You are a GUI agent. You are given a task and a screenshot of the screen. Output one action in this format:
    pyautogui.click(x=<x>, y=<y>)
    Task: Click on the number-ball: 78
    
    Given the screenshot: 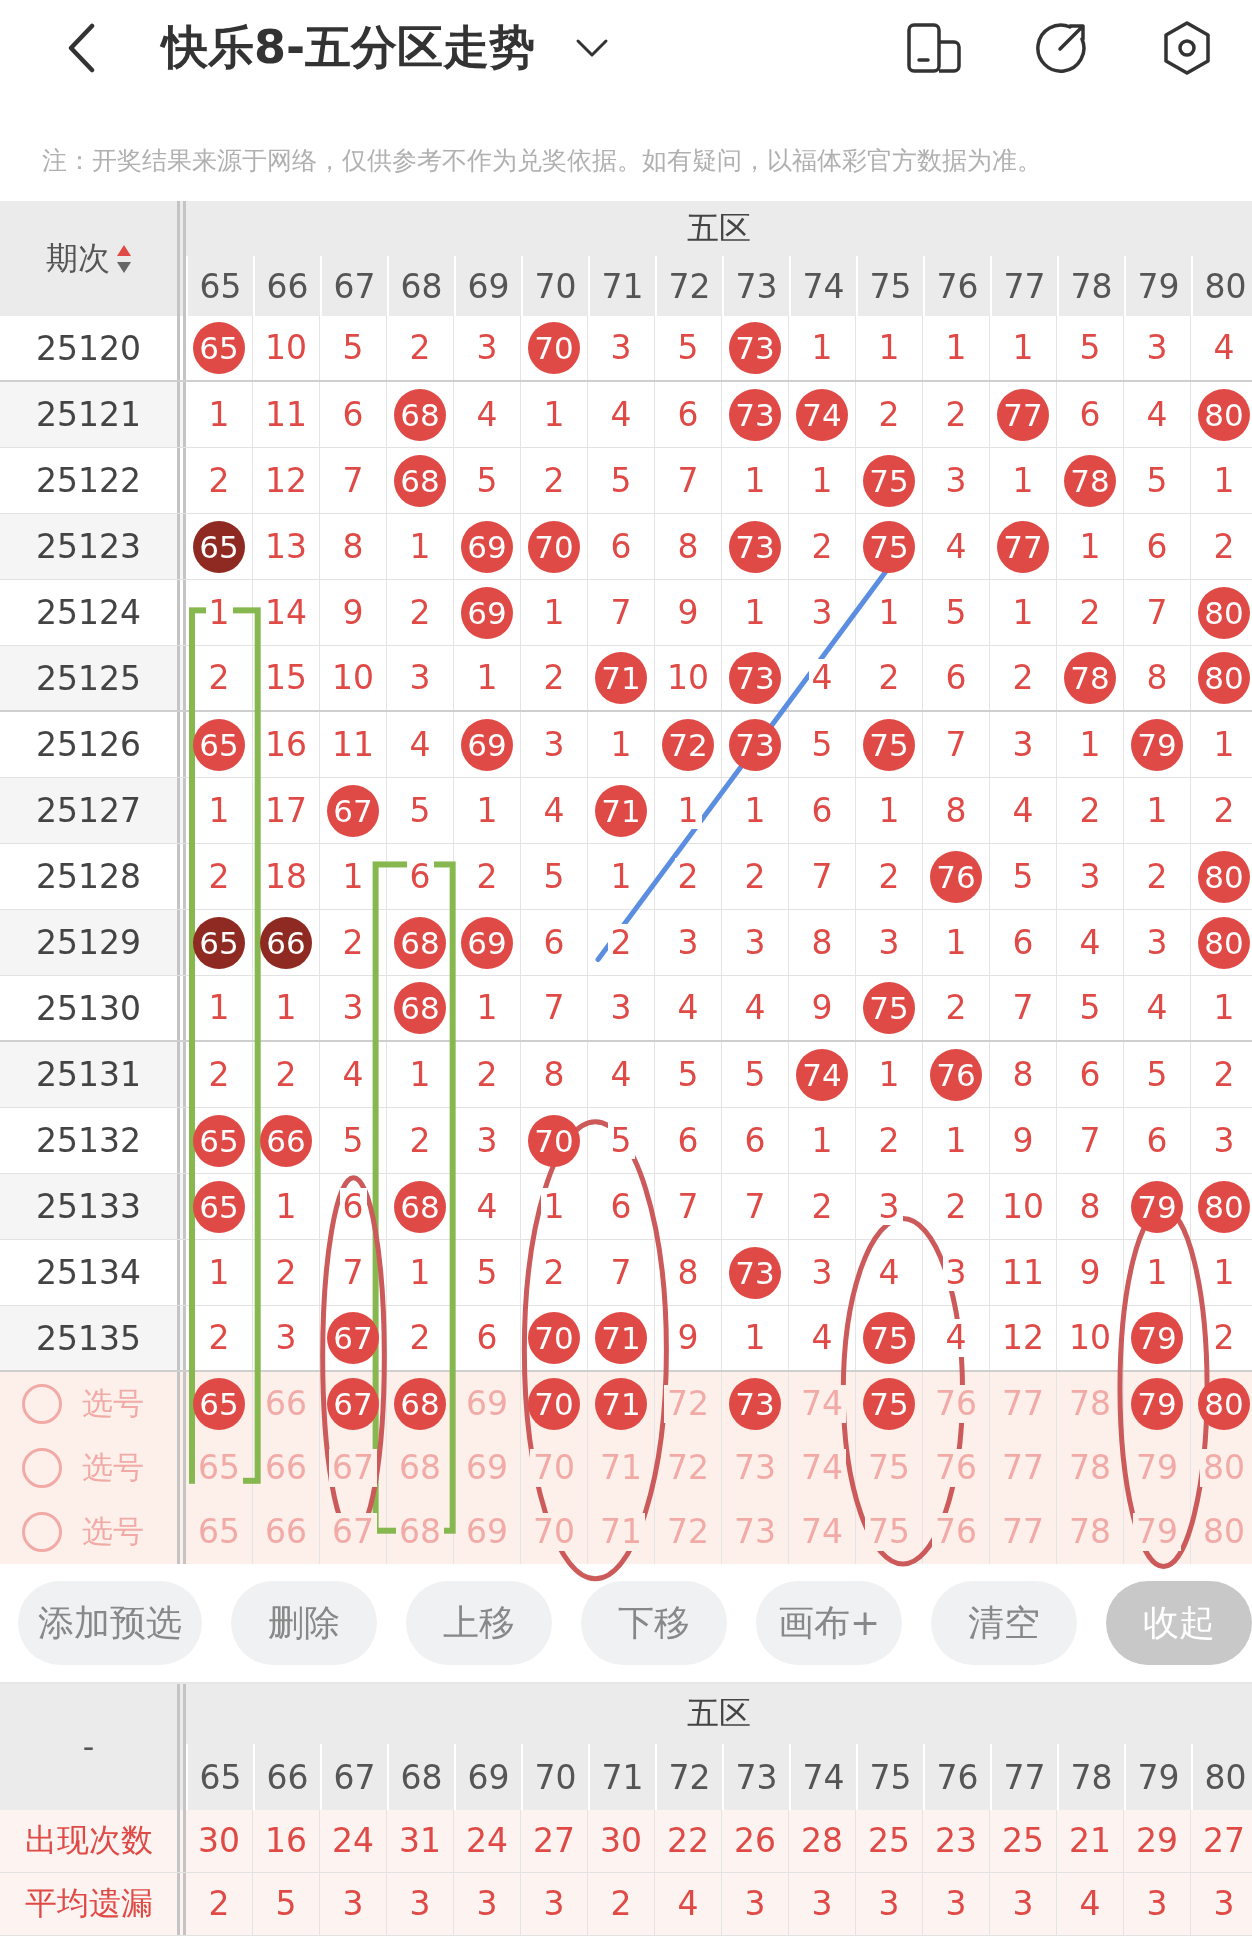 What is the action you would take?
    pyautogui.click(x=1090, y=480)
    